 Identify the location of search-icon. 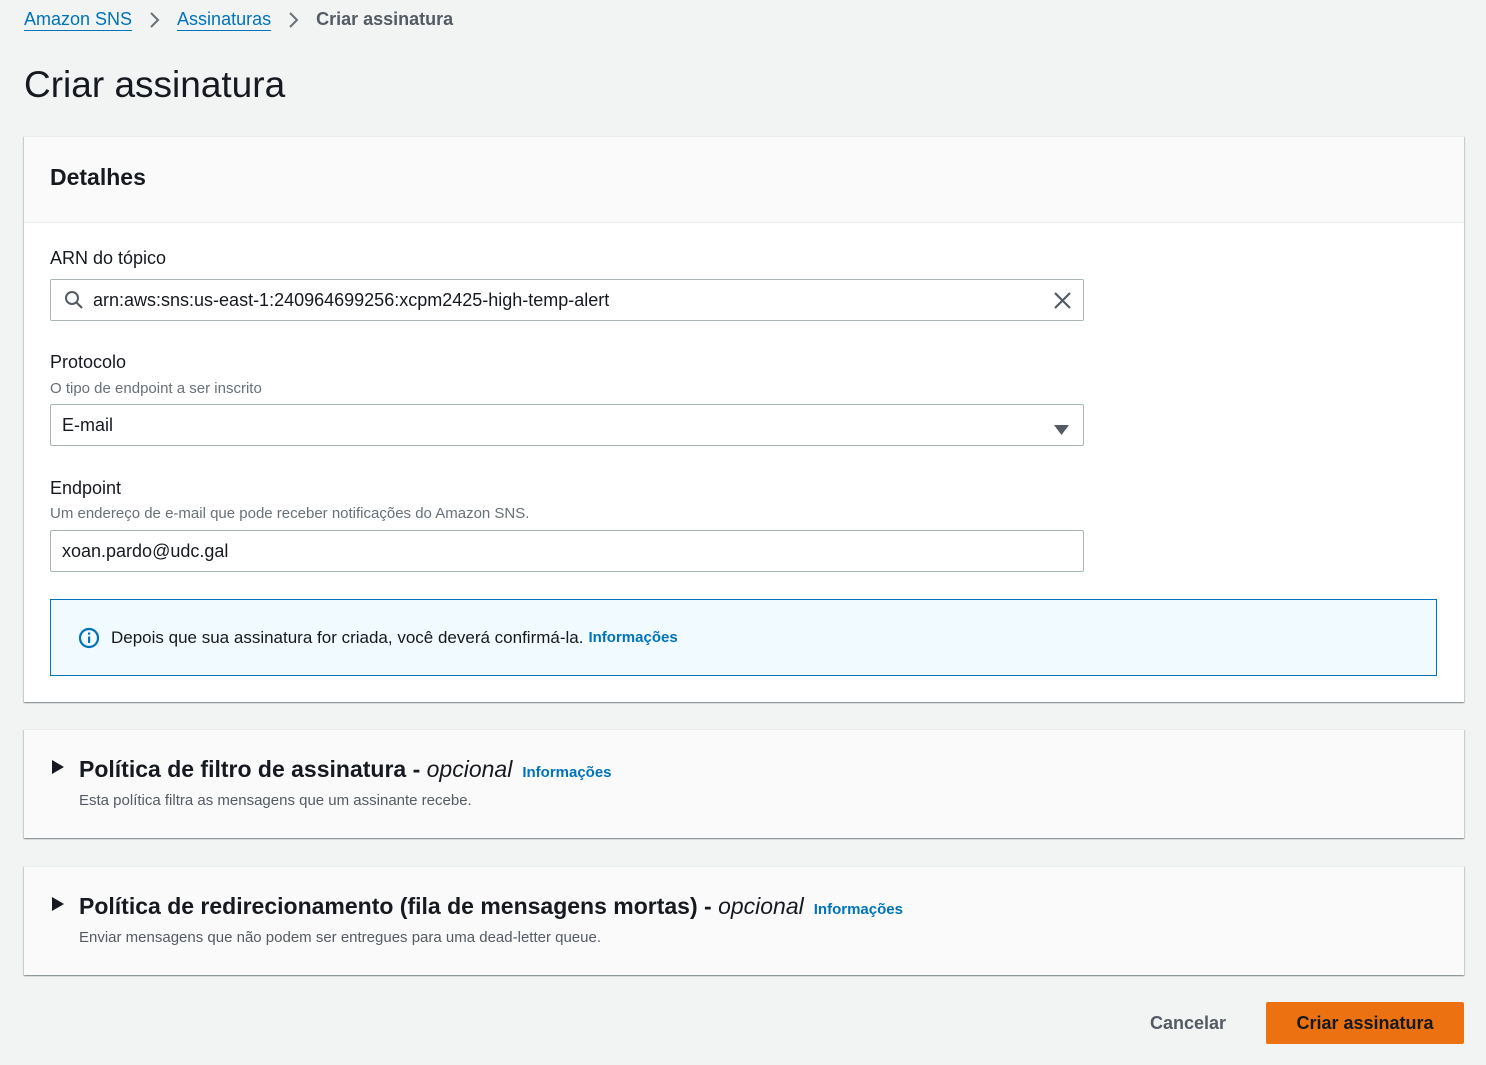
(74, 300).